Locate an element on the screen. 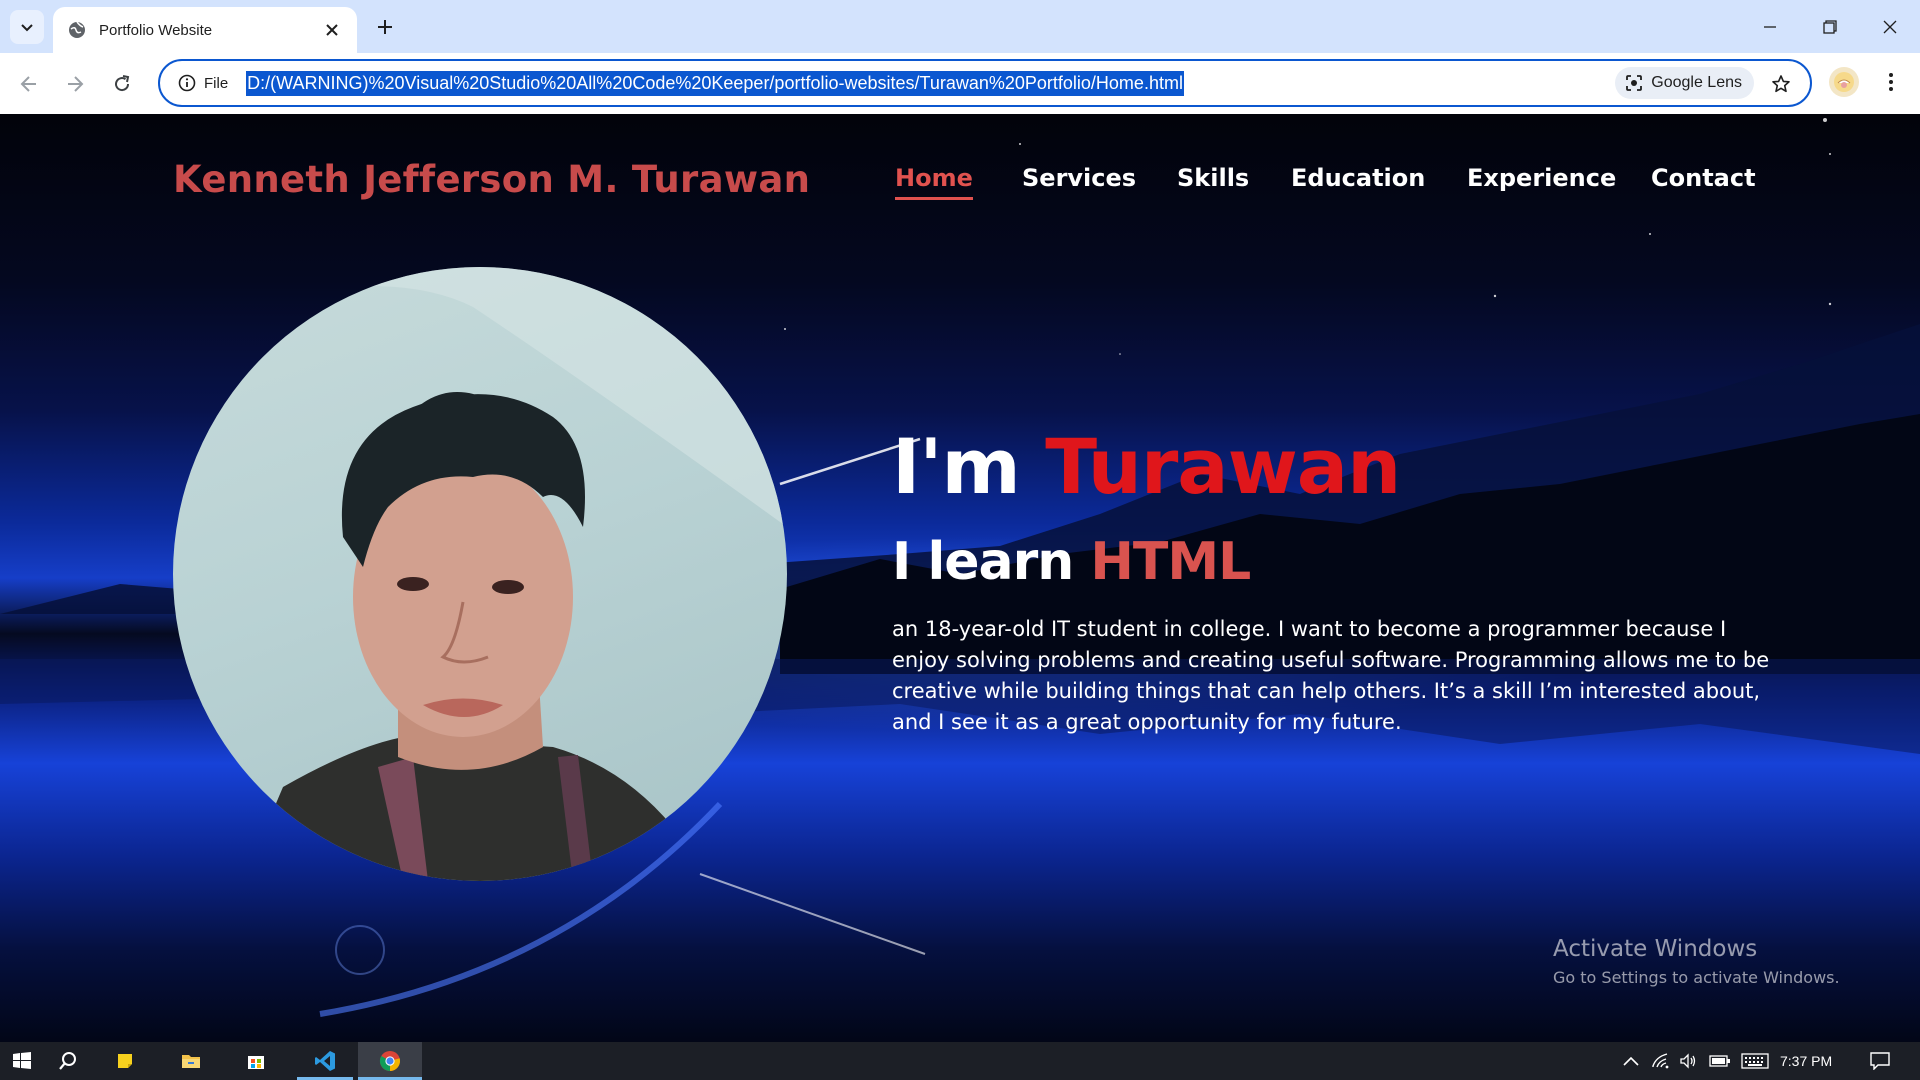 The height and width of the screenshot is (1080, 1920). battery-icon is located at coordinates (1719, 1061).